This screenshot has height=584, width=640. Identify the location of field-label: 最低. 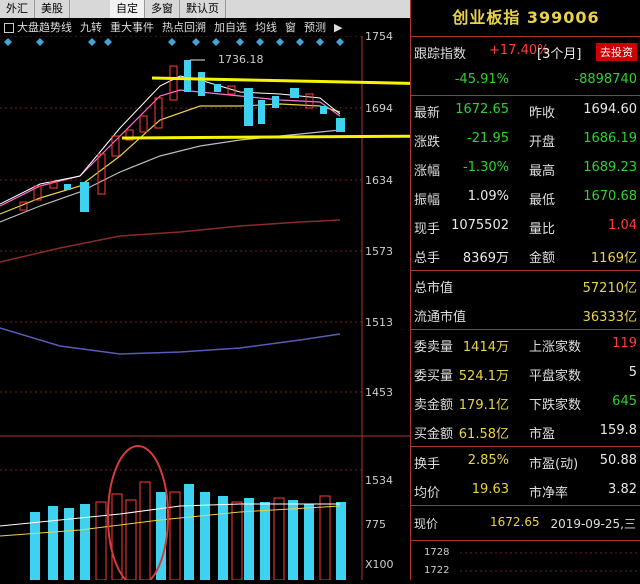
(542, 200).